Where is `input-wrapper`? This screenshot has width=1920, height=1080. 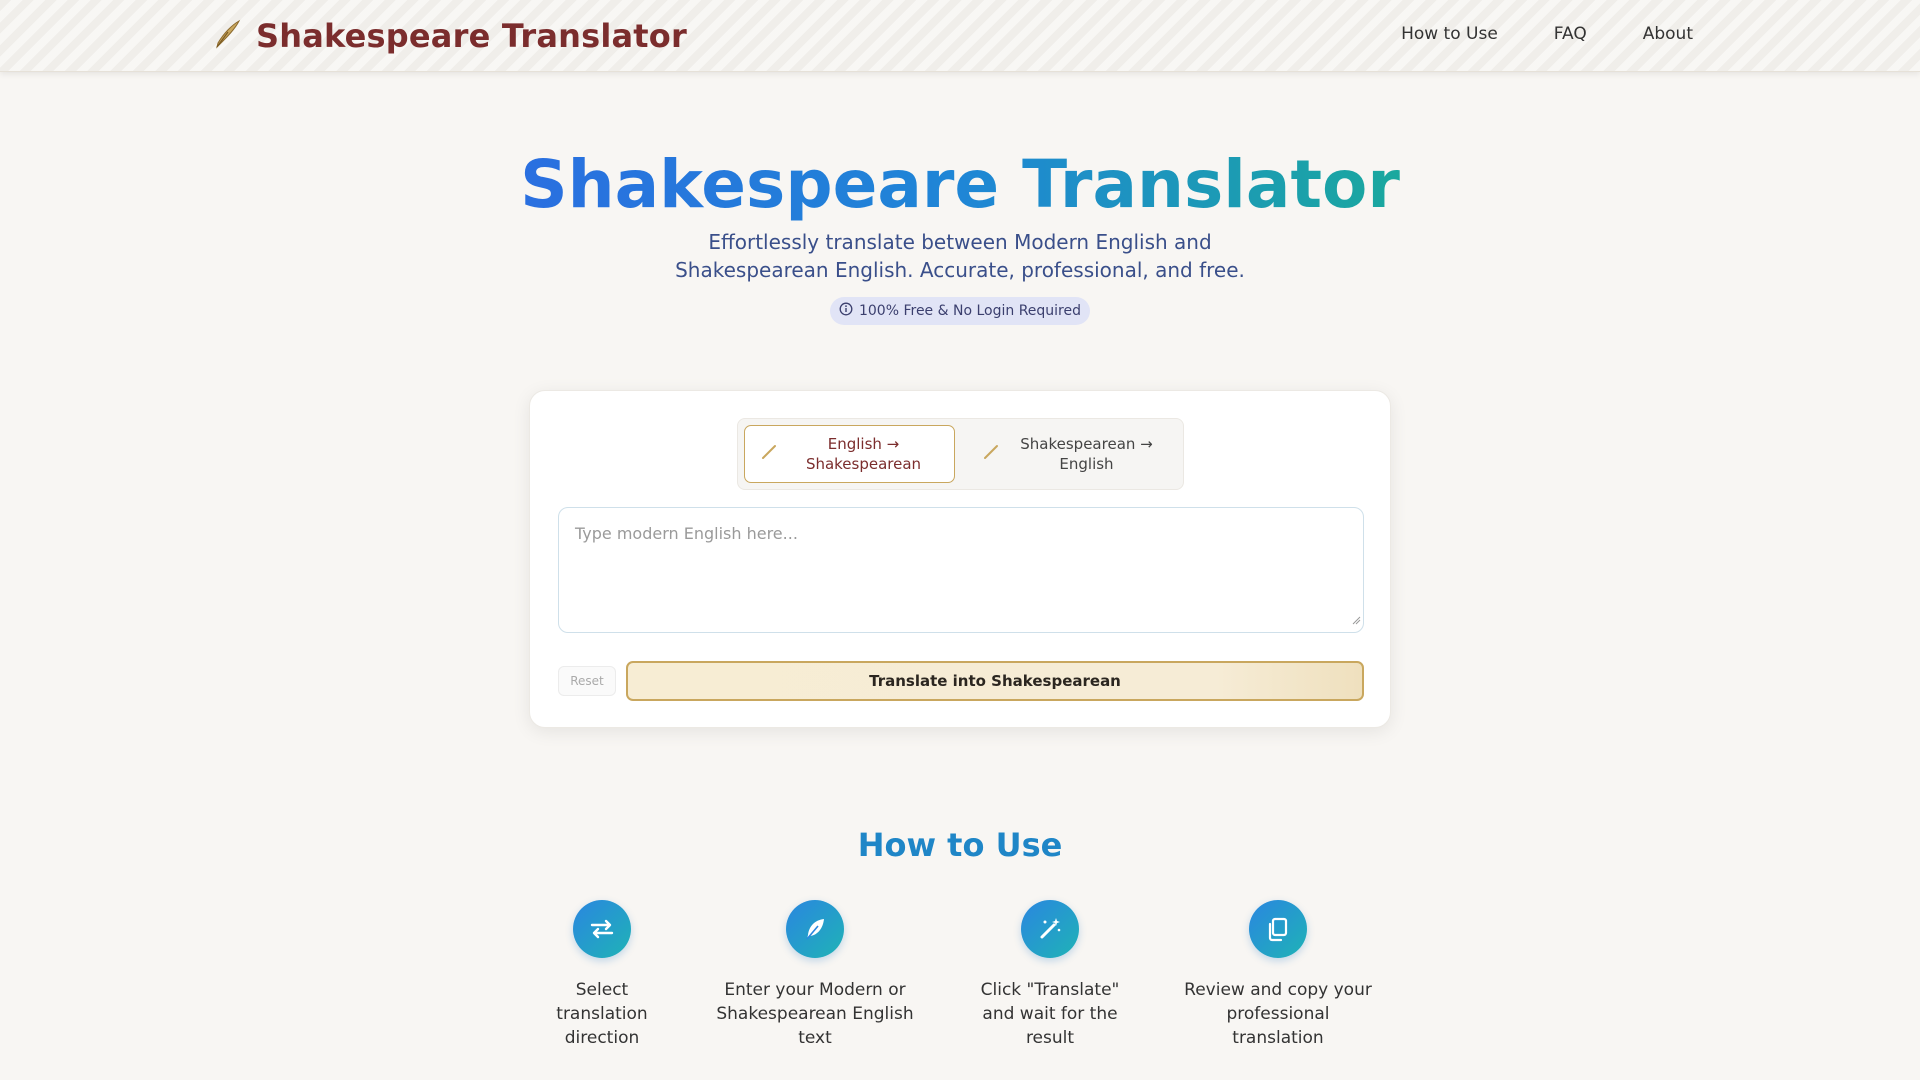
input-wrapper is located at coordinates (961, 570).